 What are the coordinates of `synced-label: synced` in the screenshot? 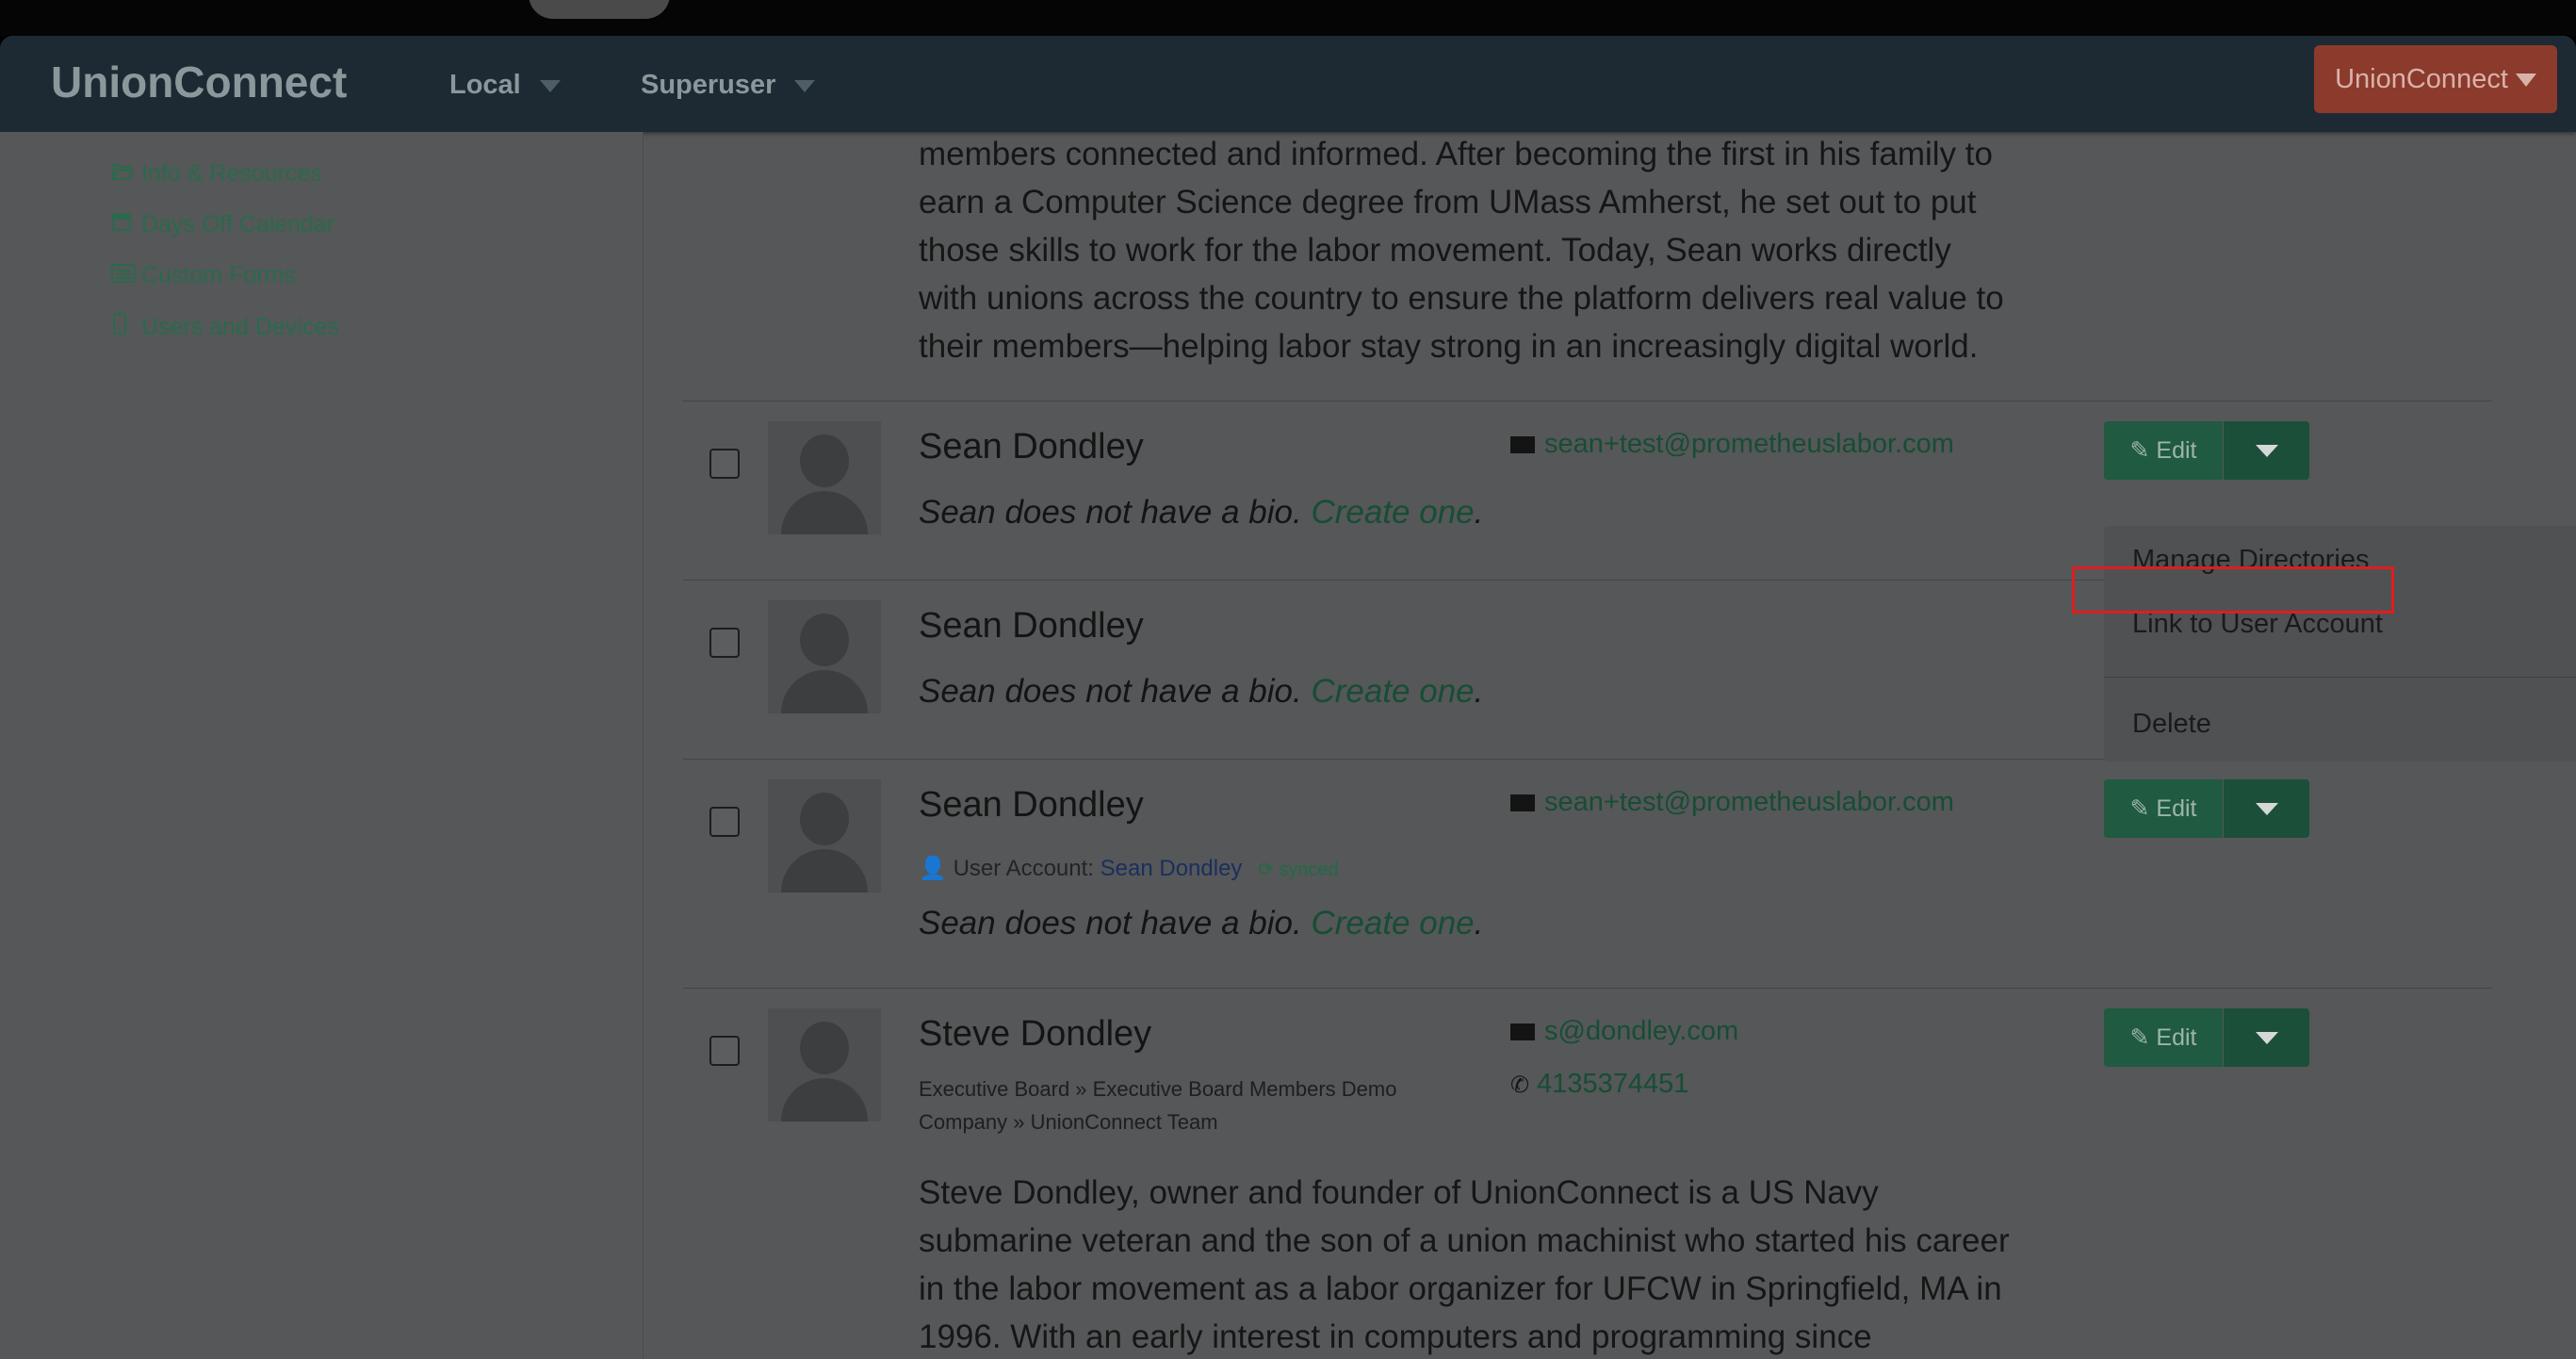 It's located at (1309, 870).